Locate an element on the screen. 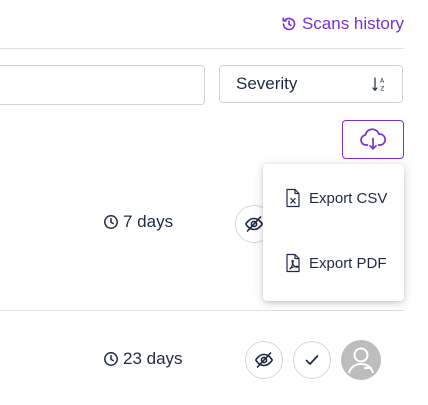 Image resolution: width=428 pixels, height=405 pixels. scans-history-link: Scans history is located at coordinates (342, 24).